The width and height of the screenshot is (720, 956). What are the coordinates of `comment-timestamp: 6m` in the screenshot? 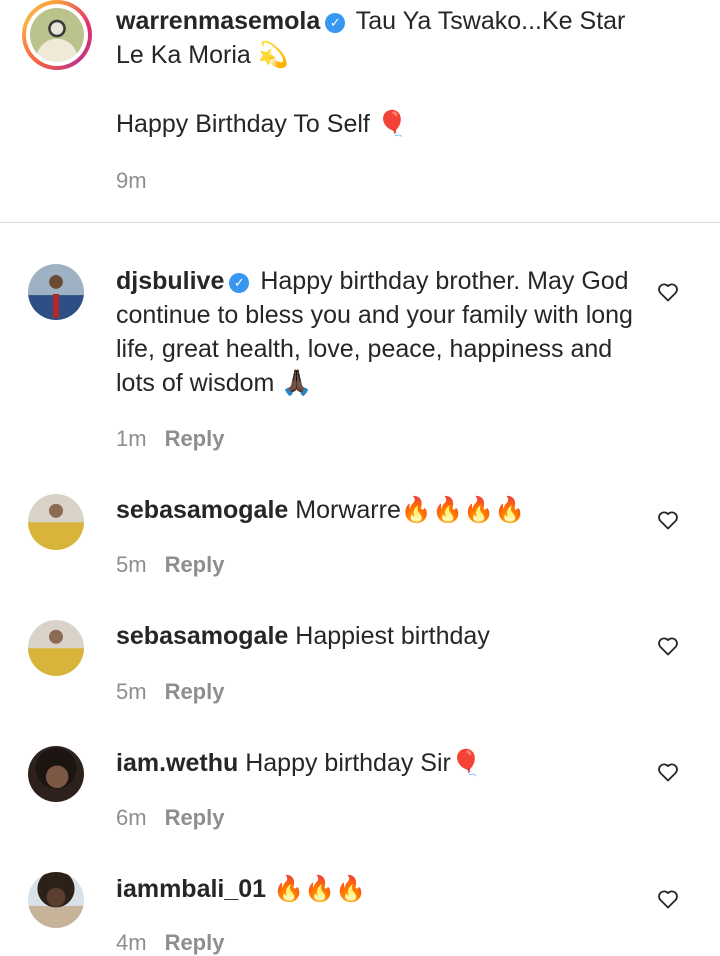 It's located at (131, 817).